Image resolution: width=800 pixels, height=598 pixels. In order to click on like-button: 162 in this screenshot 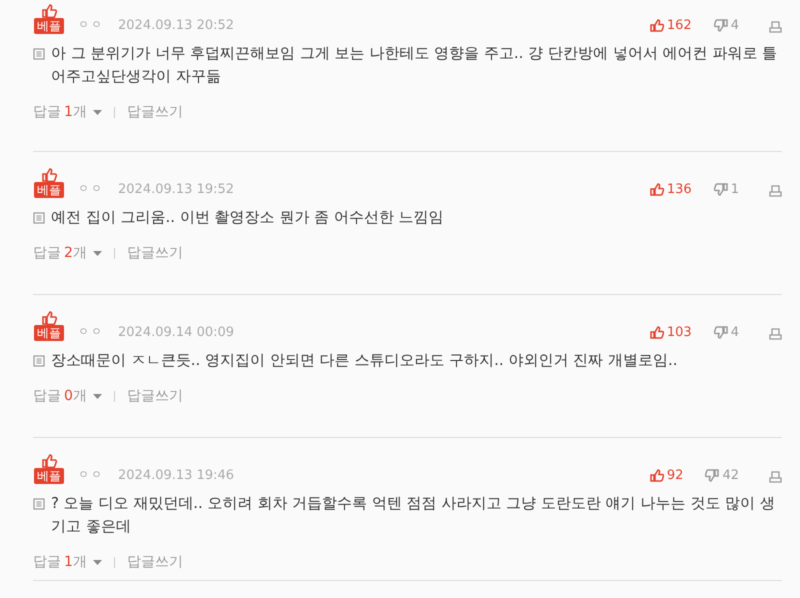, I will do `click(671, 25)`.